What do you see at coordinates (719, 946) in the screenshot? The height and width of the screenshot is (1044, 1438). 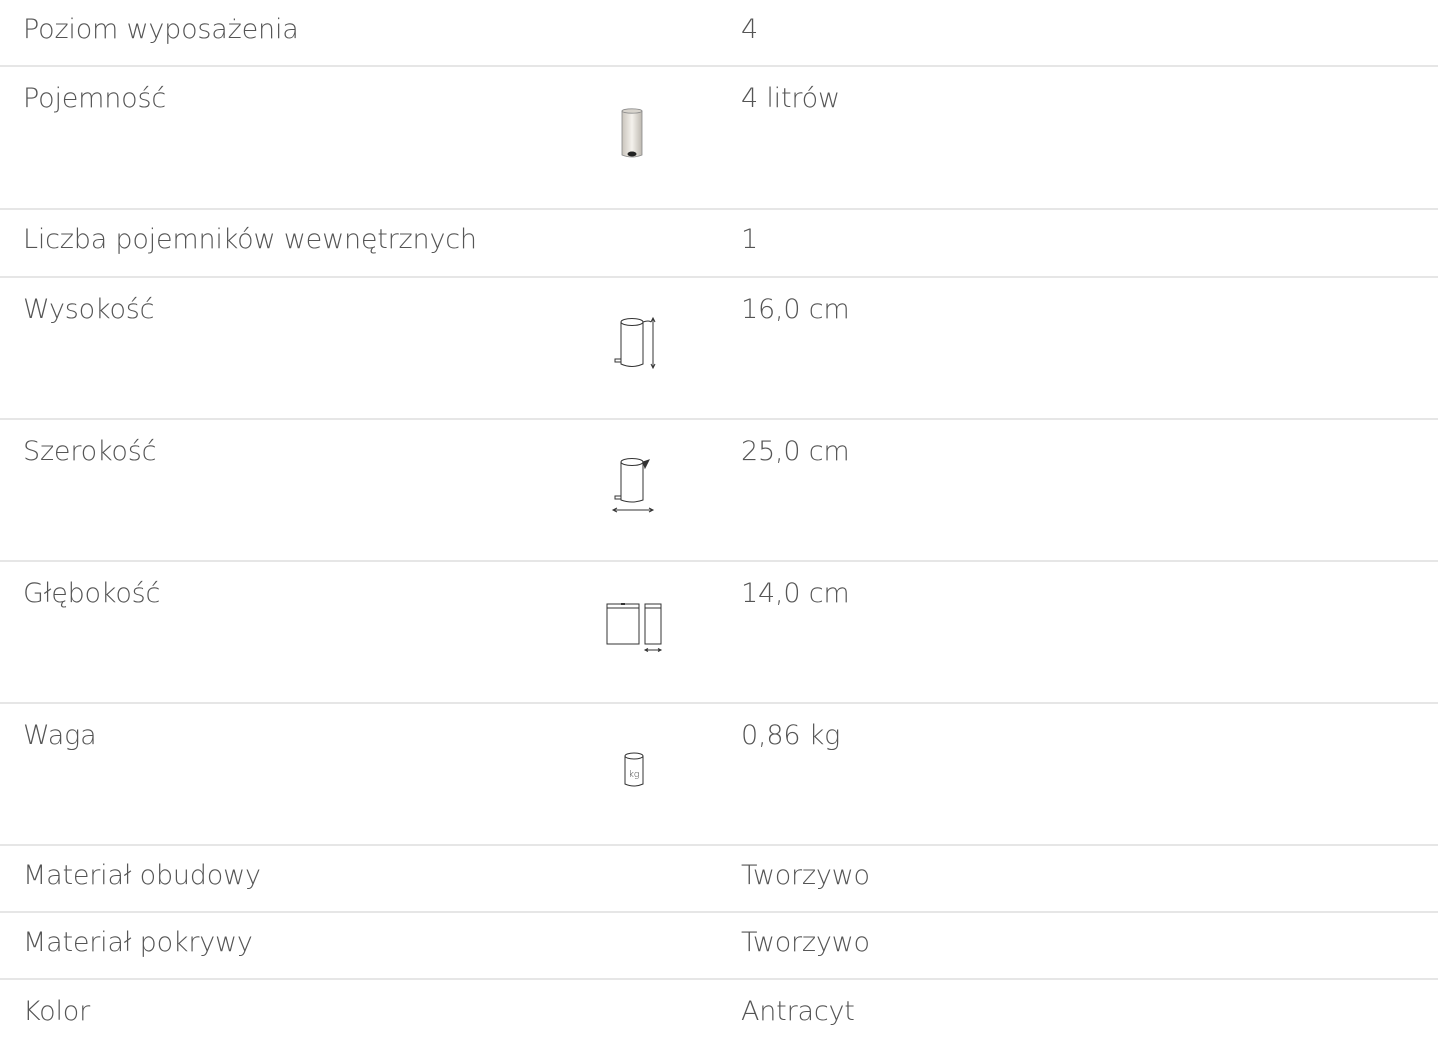 I see `spec-row-lid-material: Materiał pokrywy Tworzywo` at bounding box center [719, 946].